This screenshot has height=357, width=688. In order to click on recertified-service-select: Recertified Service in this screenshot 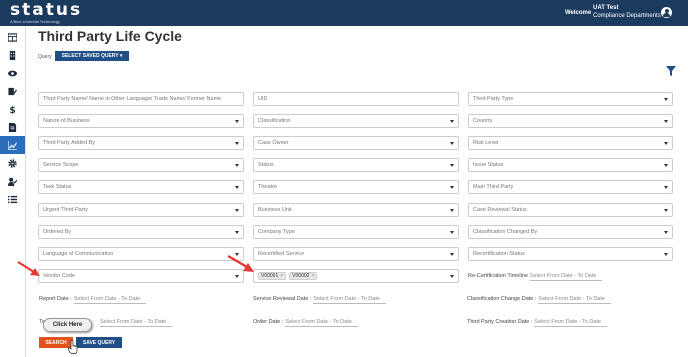, I will do `click(356, 254)`.